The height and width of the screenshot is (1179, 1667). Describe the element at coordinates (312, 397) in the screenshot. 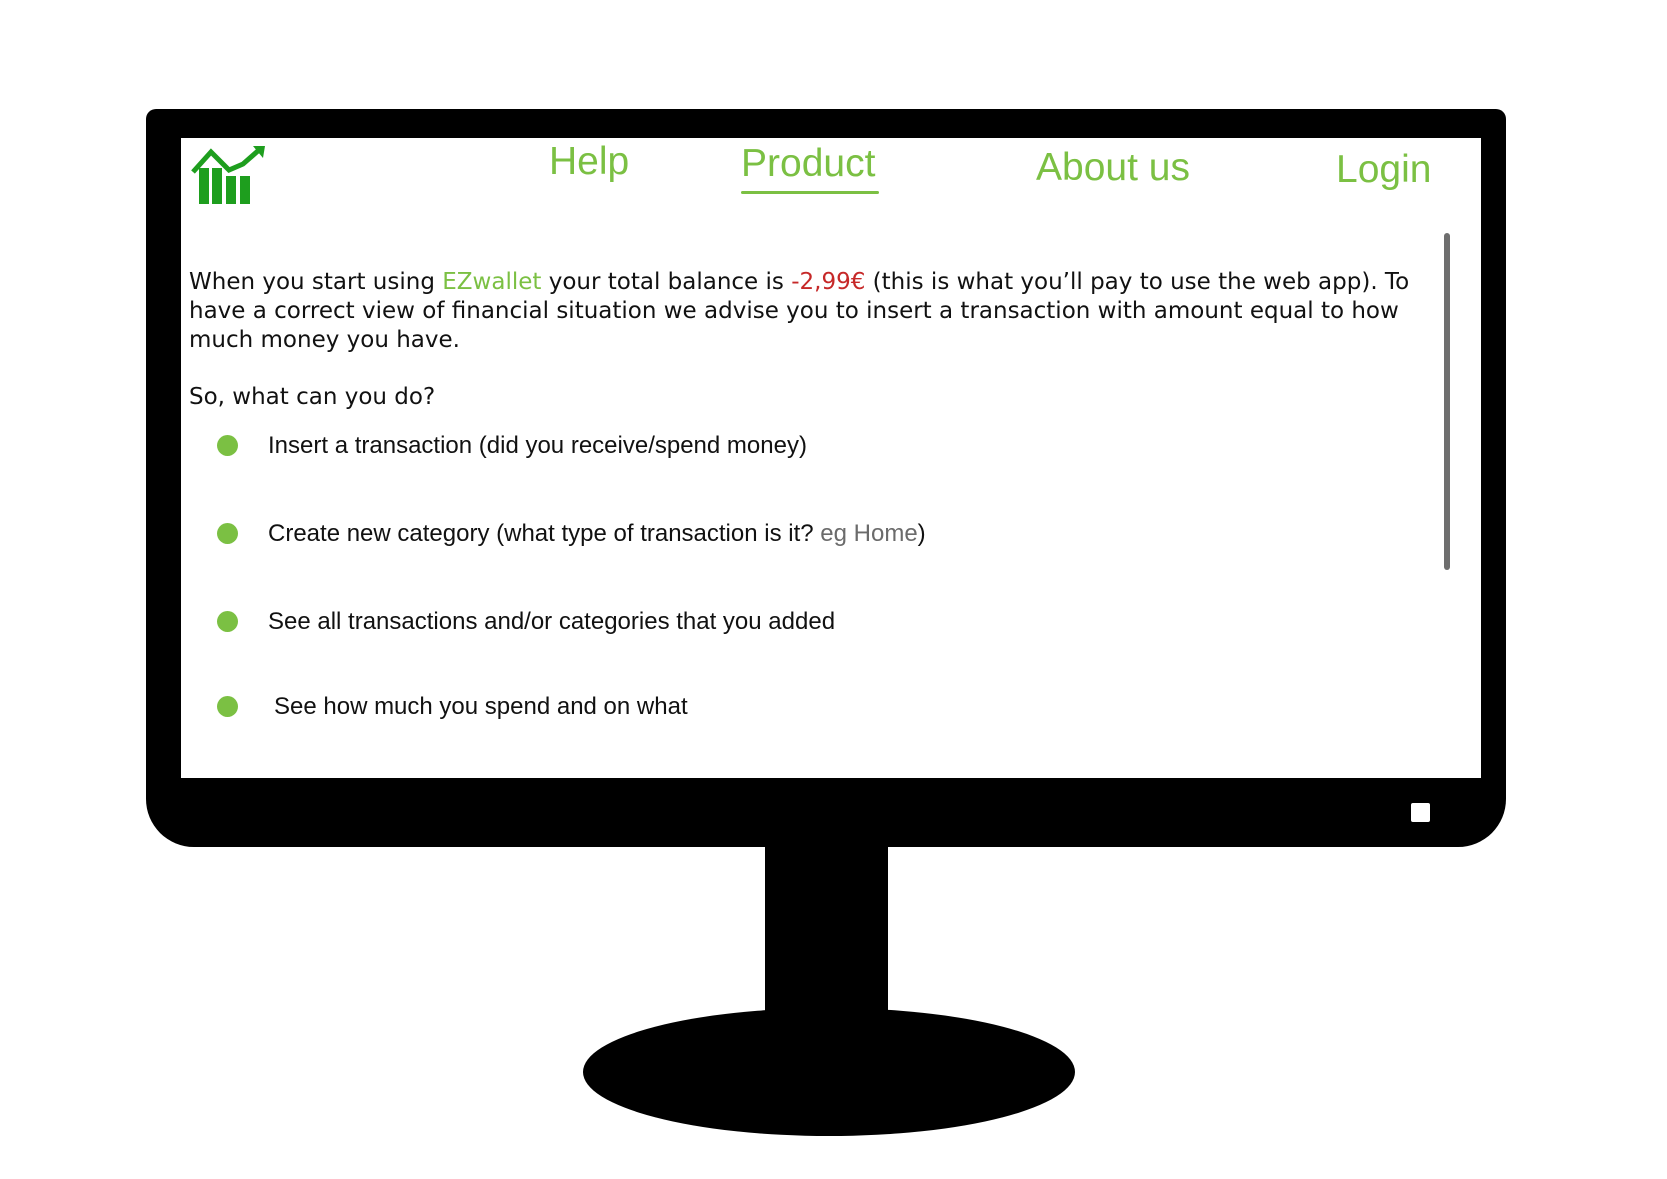

I see `features-question: So, what can you do?` at that location.